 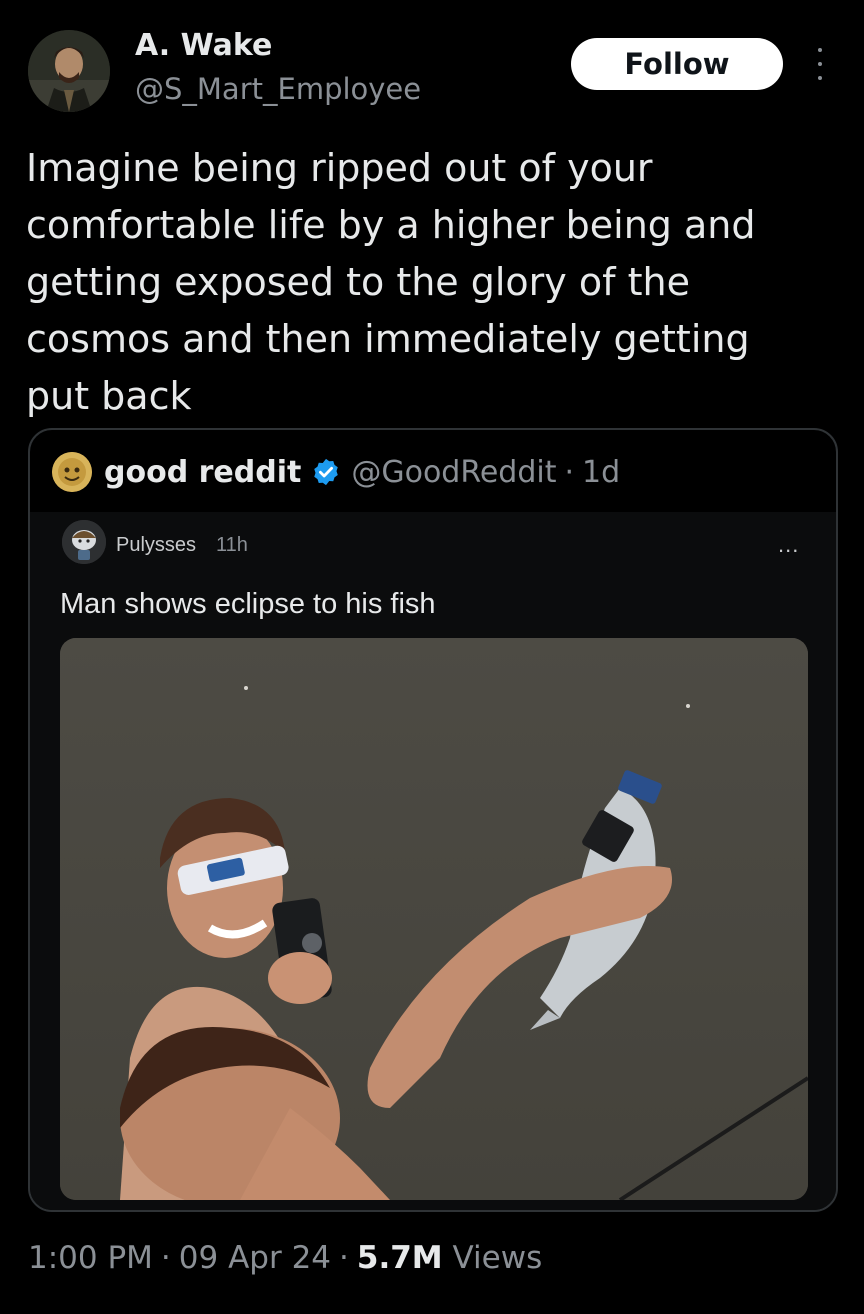 I want to click on quoted-author-name: good reddit, so click(x=202, y=472).